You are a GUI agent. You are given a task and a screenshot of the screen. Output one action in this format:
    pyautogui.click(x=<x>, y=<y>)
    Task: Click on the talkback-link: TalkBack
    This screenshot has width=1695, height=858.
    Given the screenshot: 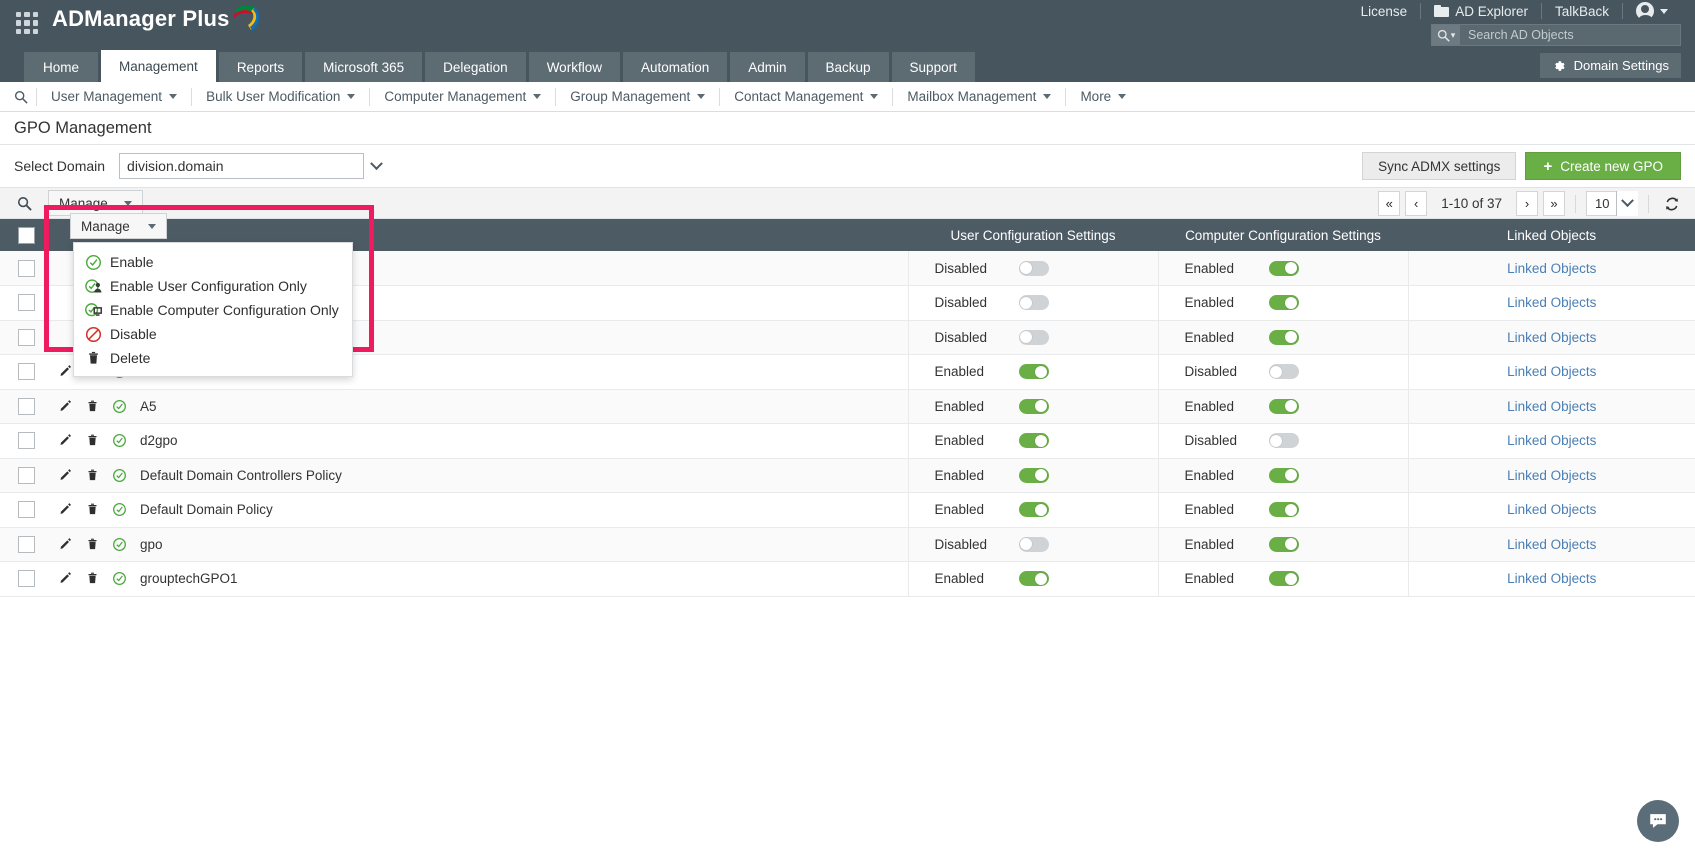 What is the action you would take?
    pyautogui.click(x=1582, y=11)
    